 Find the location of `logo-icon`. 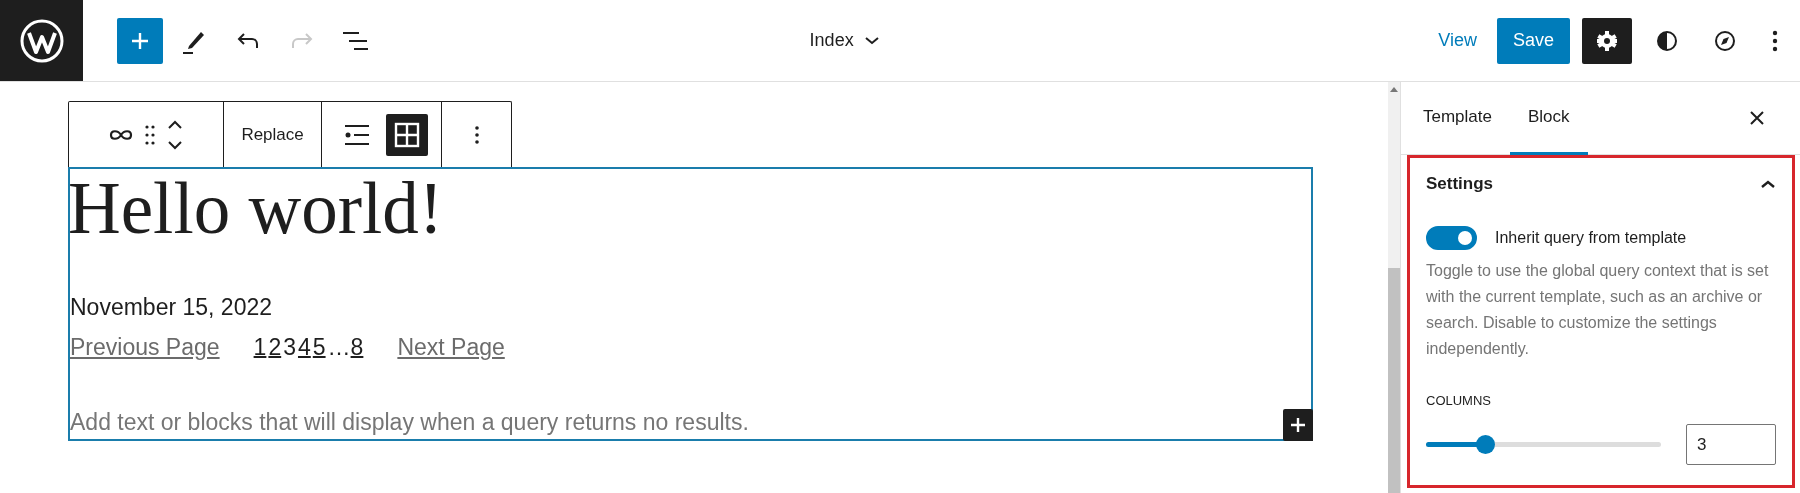

logo-icon is located at coordinates (41, 40).